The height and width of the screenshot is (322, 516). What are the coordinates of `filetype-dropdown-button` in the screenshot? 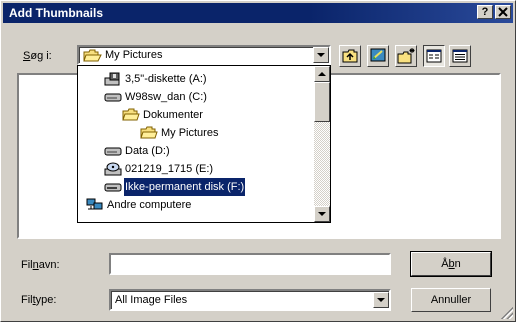 It's located at (381, 300).